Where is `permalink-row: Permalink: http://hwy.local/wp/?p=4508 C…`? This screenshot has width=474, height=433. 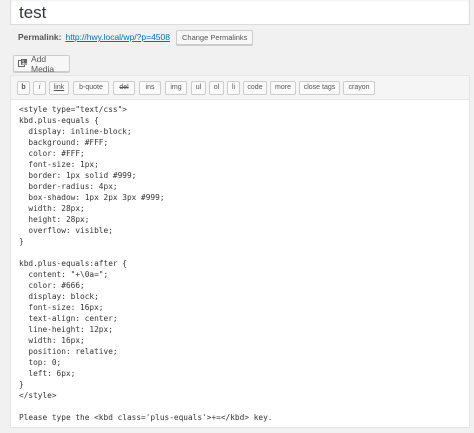
permalink-row: Permalink: http://hwy.local/wp/?p=4508 C… is located at coordinates (136, 37).